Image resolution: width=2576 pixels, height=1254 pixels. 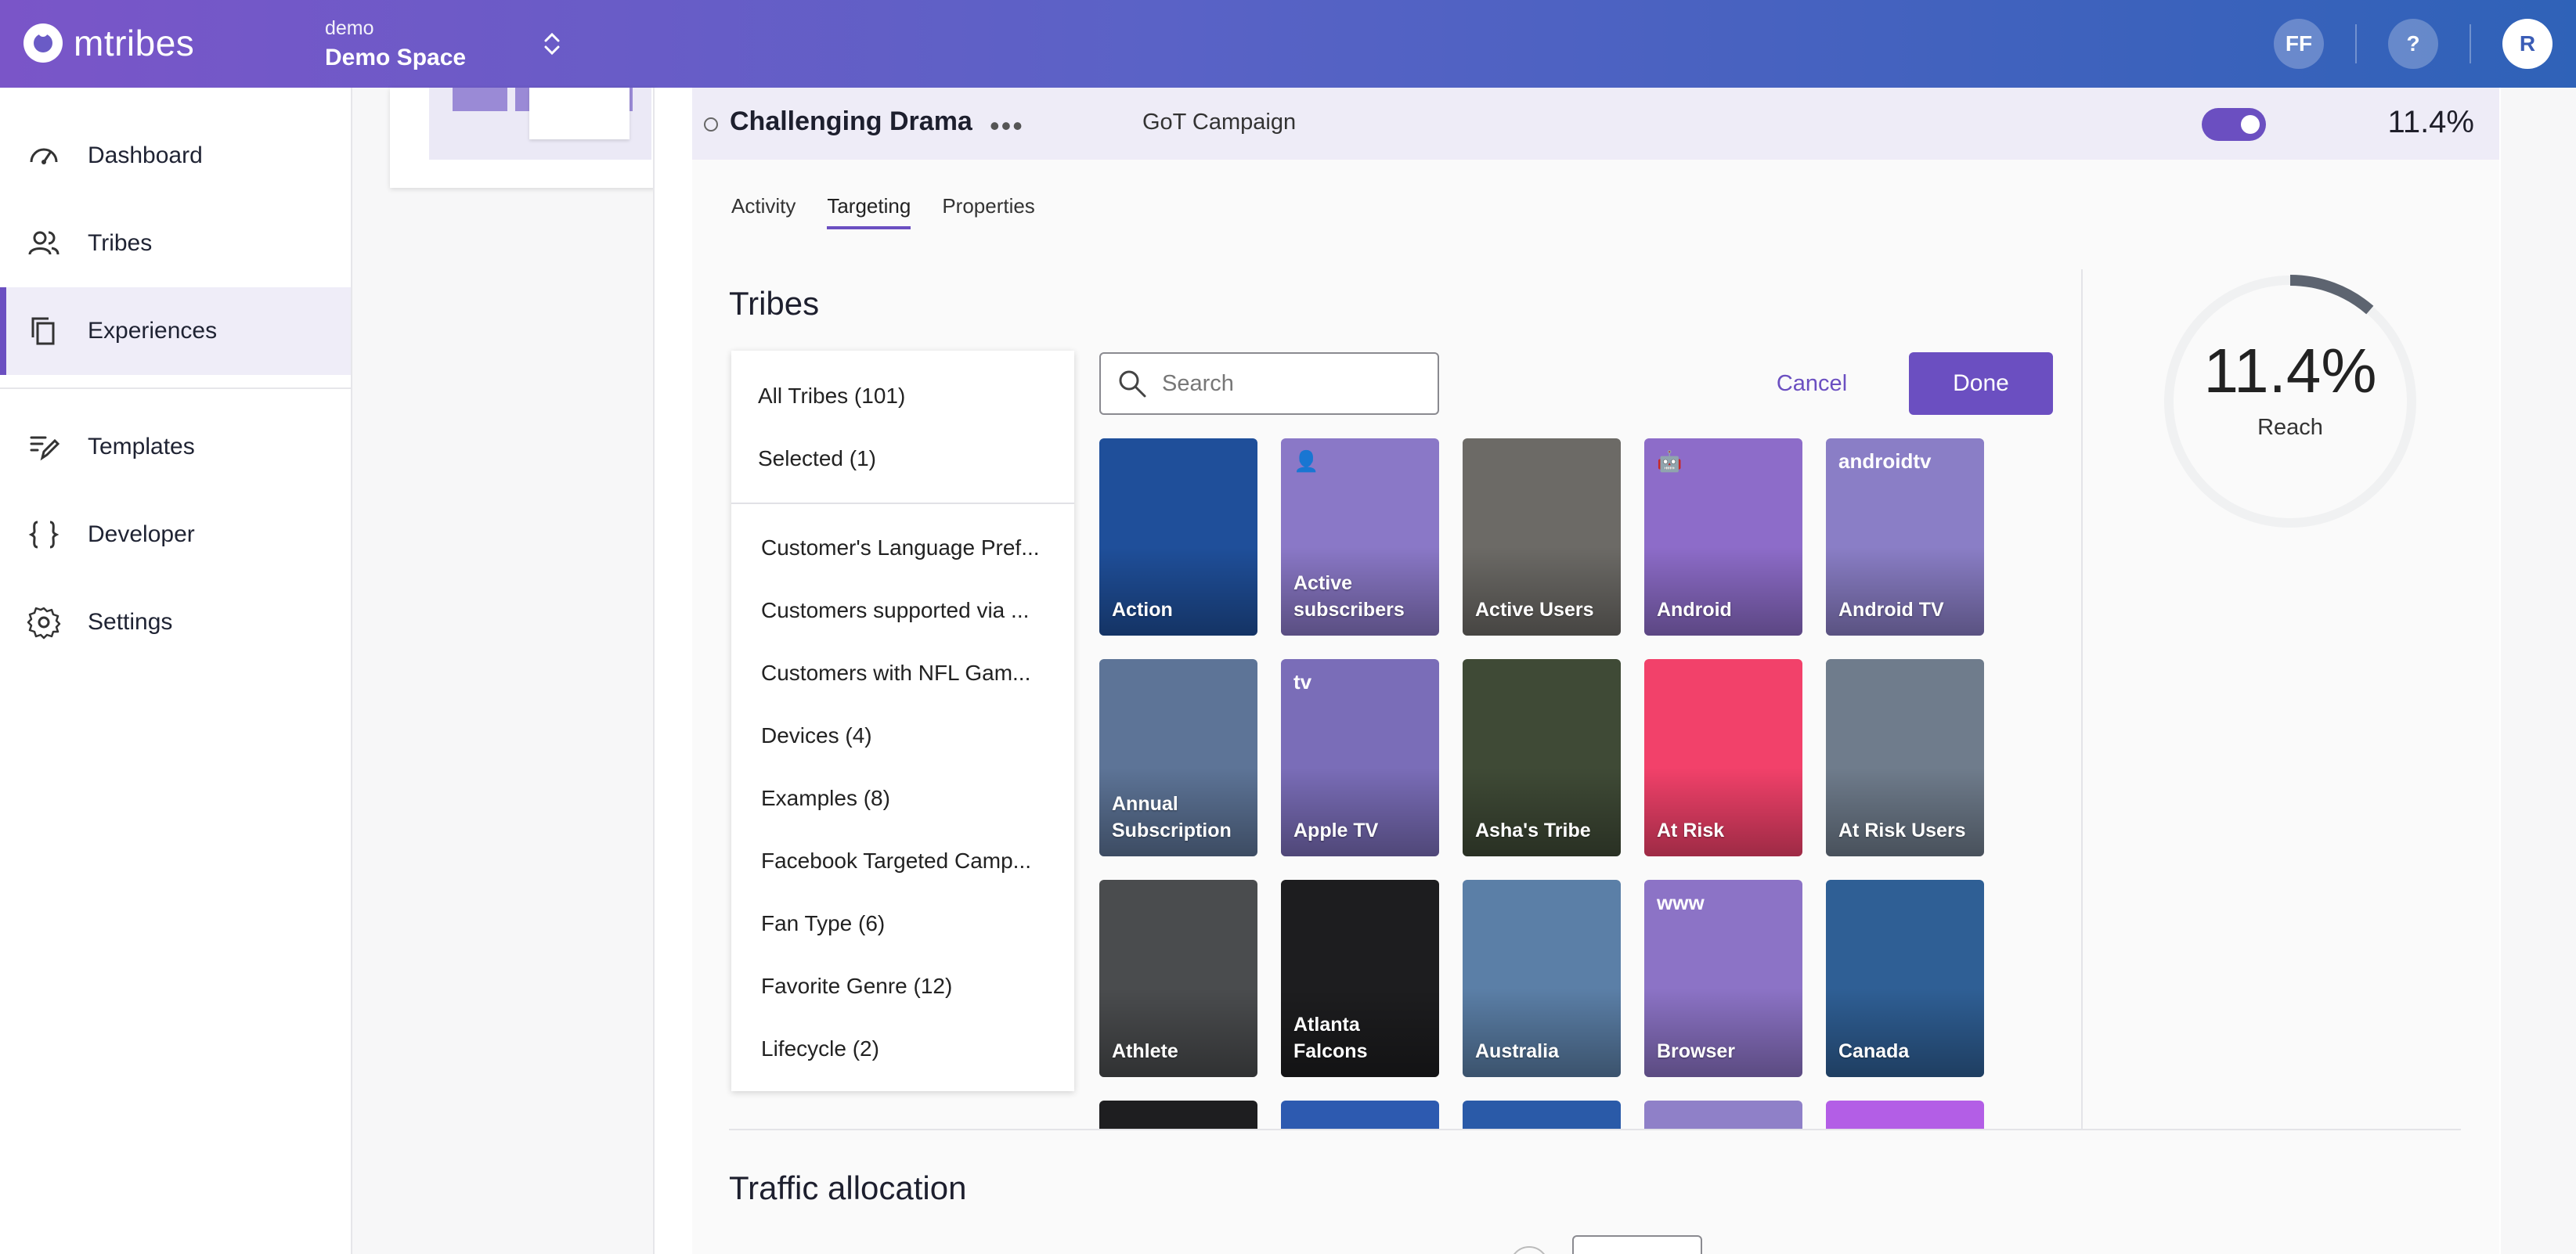 I want to click on tab-activity: Activity, so click(x=763, y=211).